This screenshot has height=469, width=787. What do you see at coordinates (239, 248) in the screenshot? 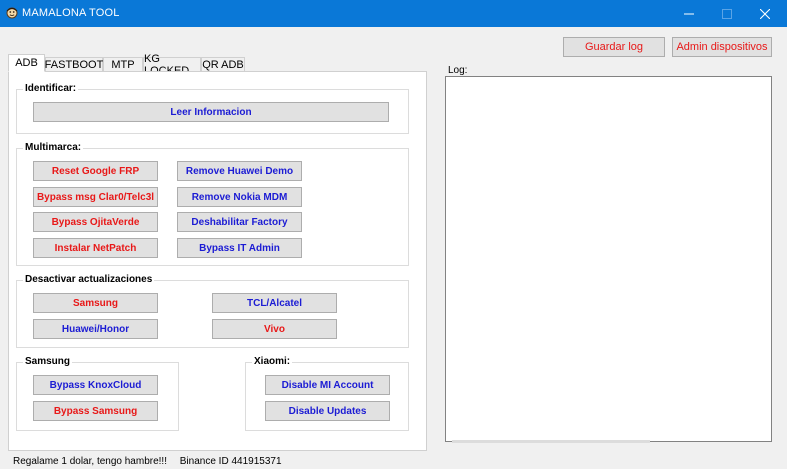
I see `bypass-it-admin-button: Bypass IT Admin` at bounding box center [239, 248].